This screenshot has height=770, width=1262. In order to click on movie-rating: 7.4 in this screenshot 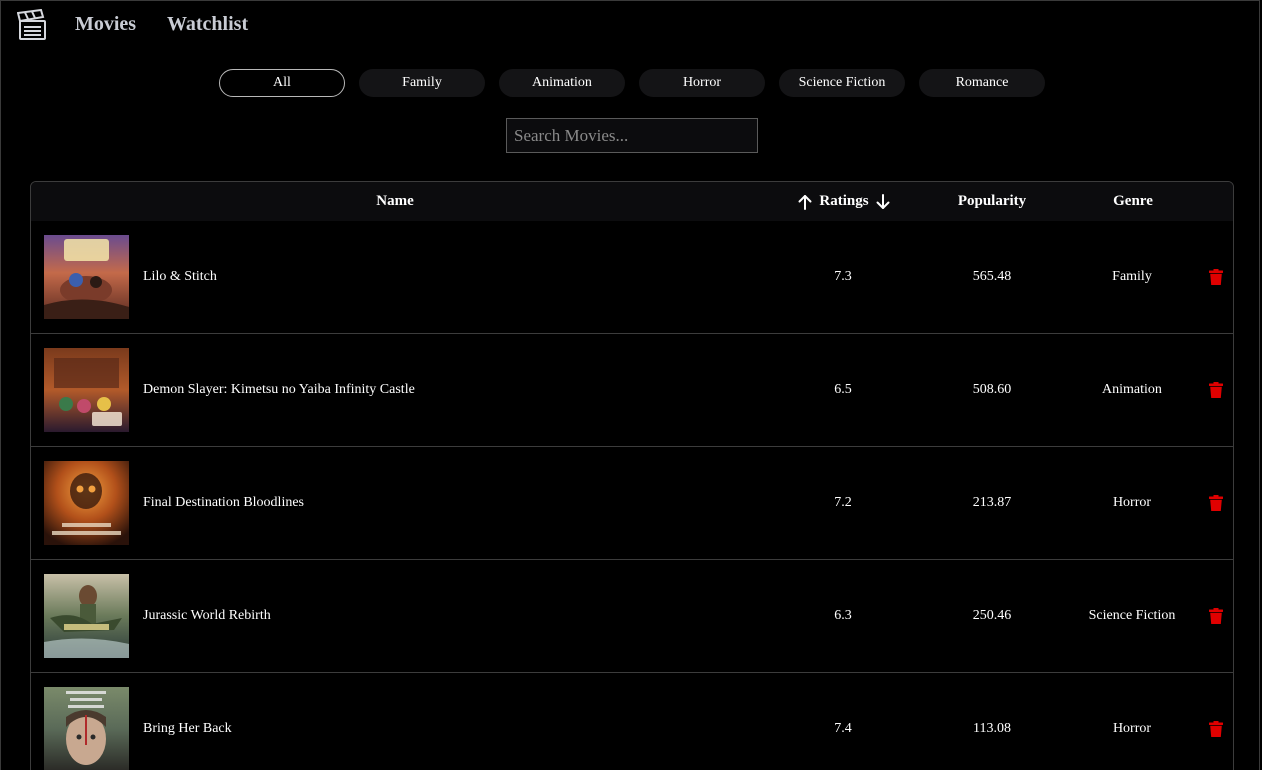, I will do `click(843, 728)`.